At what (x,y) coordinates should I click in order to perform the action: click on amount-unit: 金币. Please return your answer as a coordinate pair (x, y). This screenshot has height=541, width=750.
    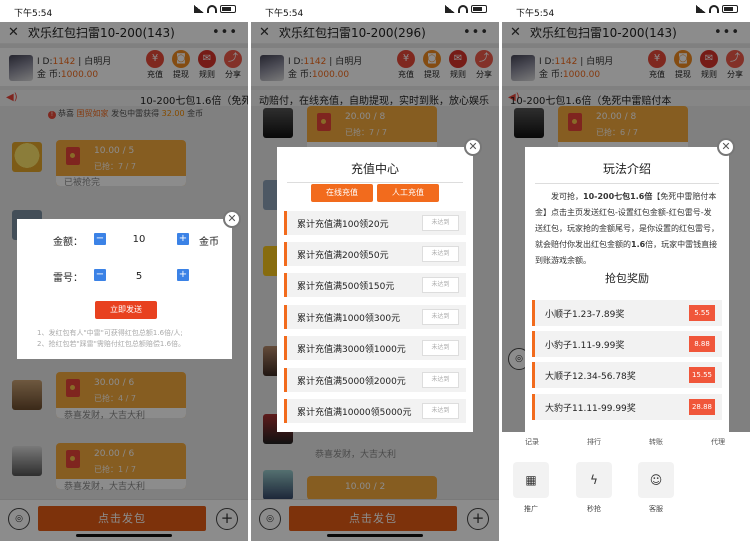
    Looking at the image, I should click on (209, 242).